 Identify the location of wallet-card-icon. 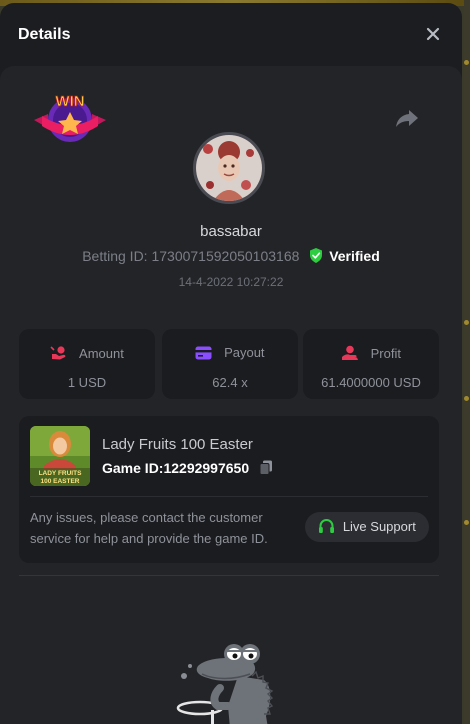
(203, 353).